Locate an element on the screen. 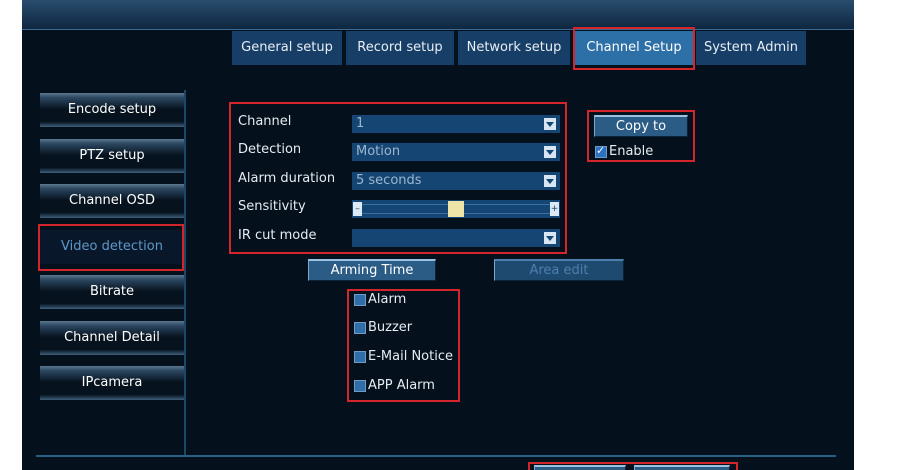 This screenshot has width=900, height=470. detection-label: Detection is located at coordinates (270, 149).